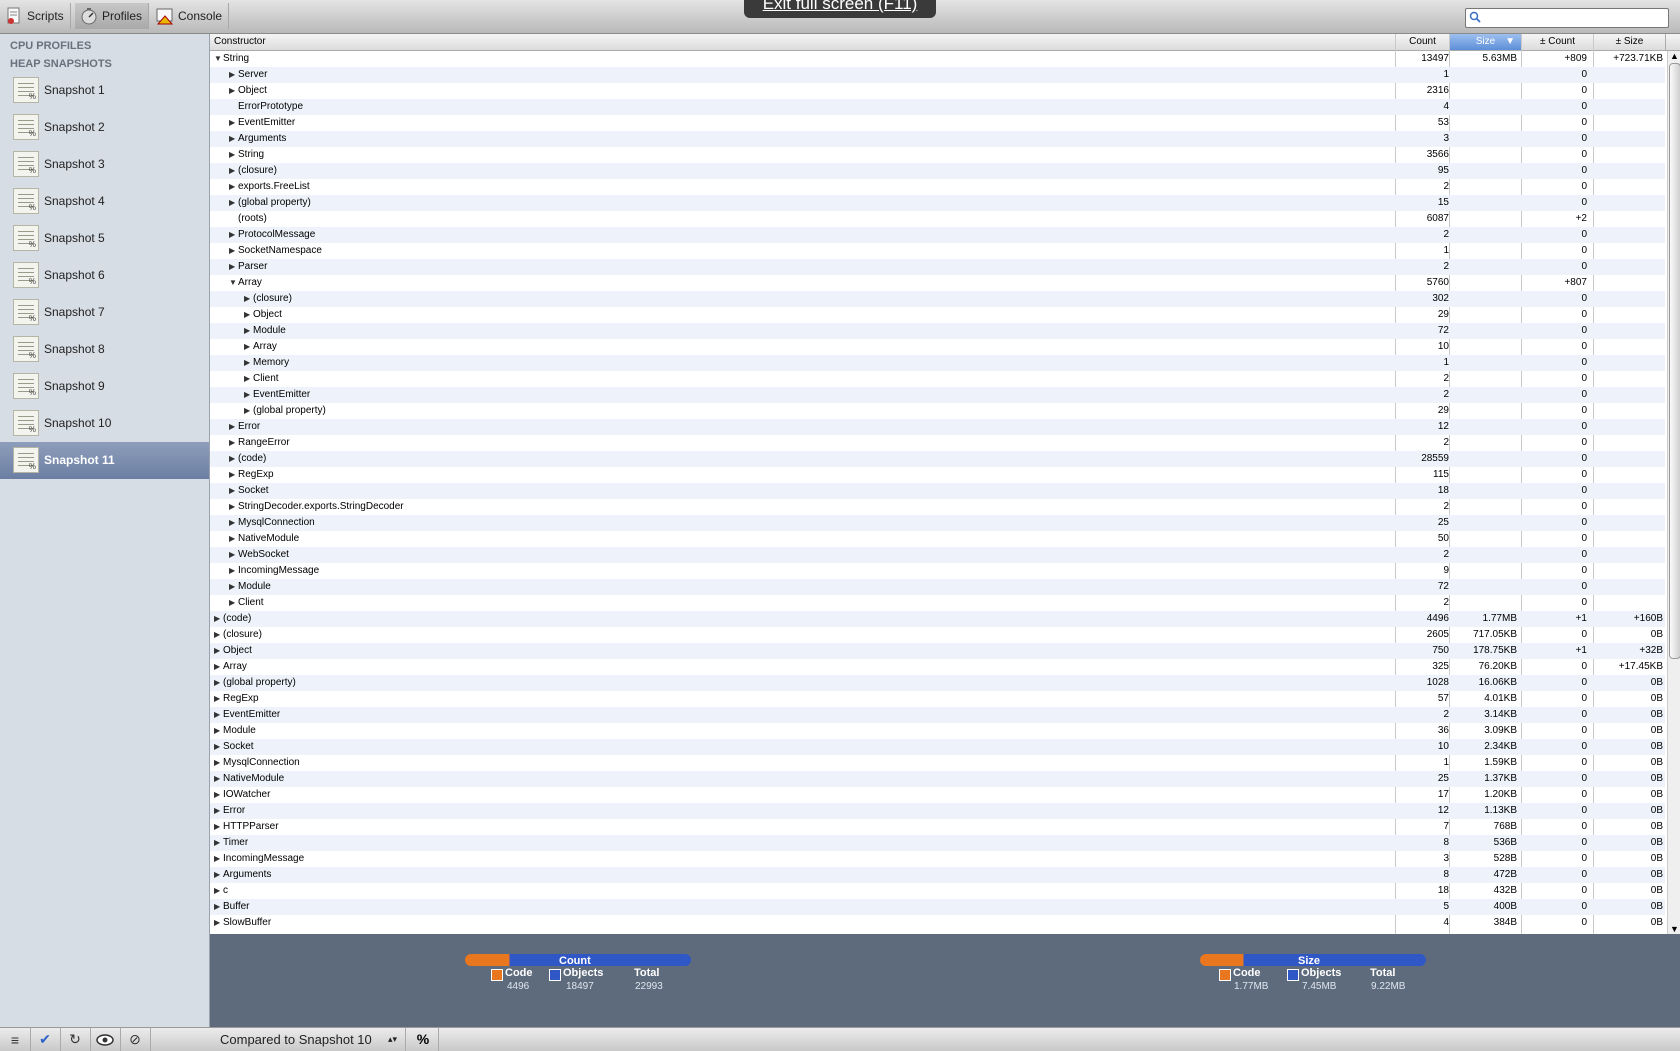 The image size is (1680, 1051). What do you see at coordinates (937, 155) in the screenshot?
I see `table-row: ▶ String 3566 0` at bounding box center [937, 155].